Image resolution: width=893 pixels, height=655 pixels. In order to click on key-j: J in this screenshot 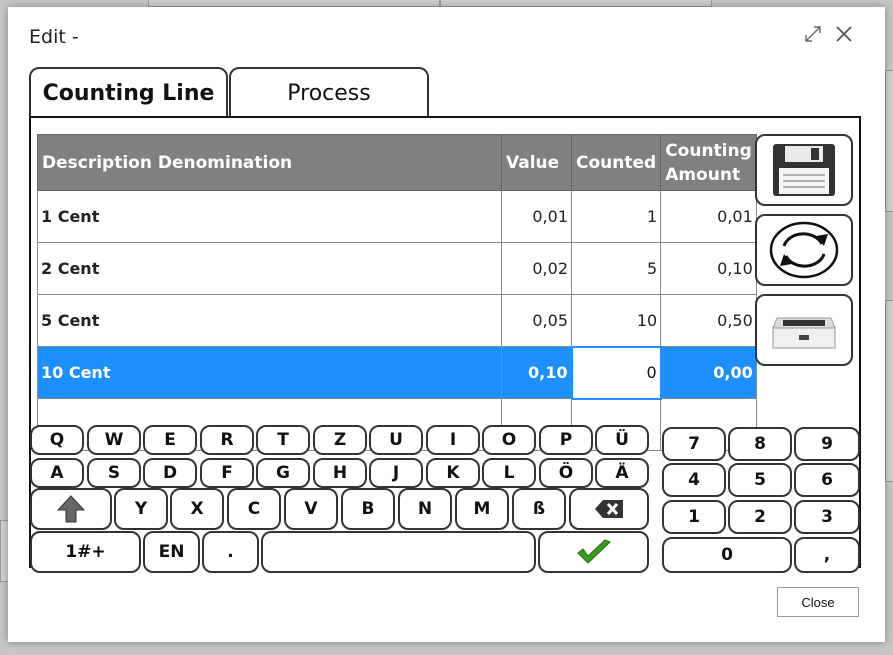, I will do `click(396, 473)`.